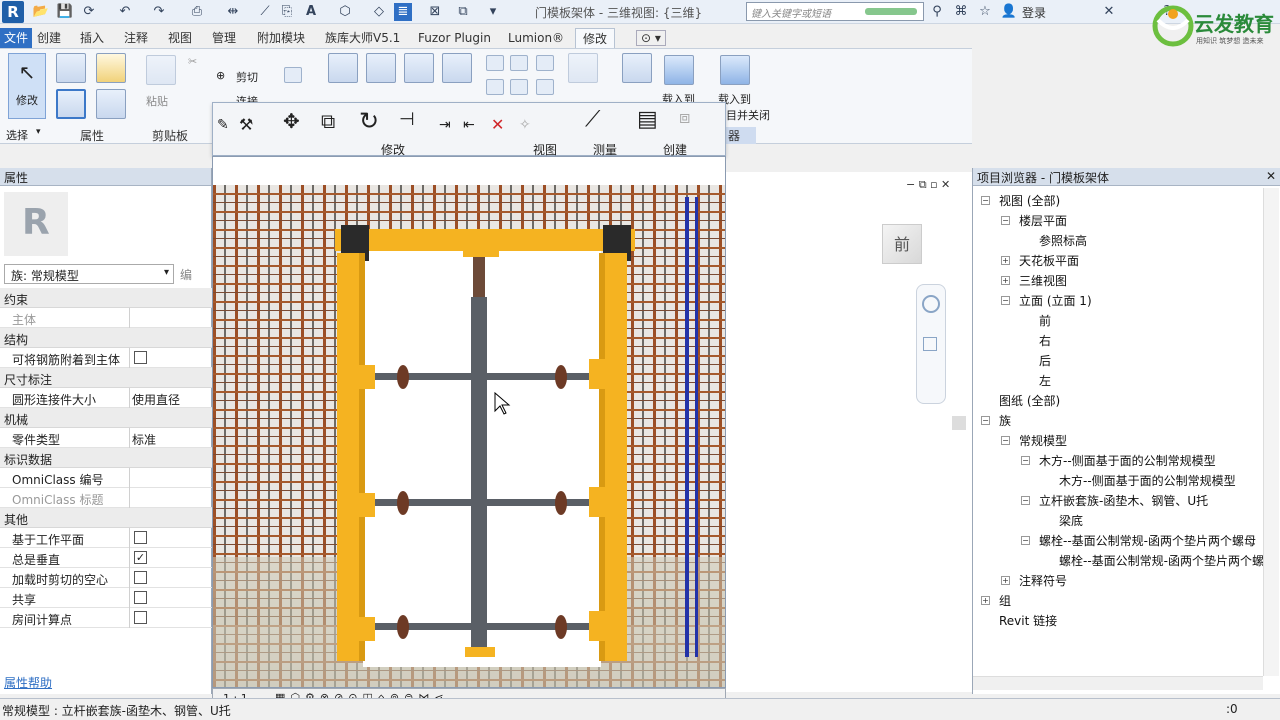  What do you see at coordinates (1109, 12) in the screenshot?
I see `exchange-icon: ✕` at bounding box center [1109, 12].